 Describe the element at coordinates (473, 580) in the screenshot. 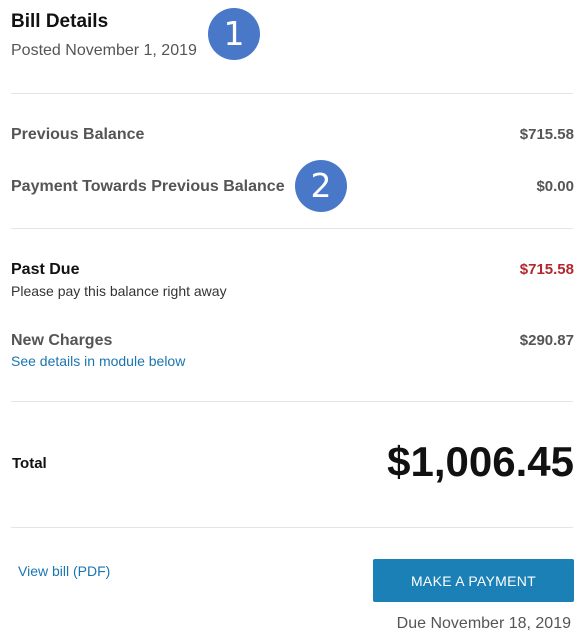

I see `make-payment-button: MAKE A PAYMENT` at that location.